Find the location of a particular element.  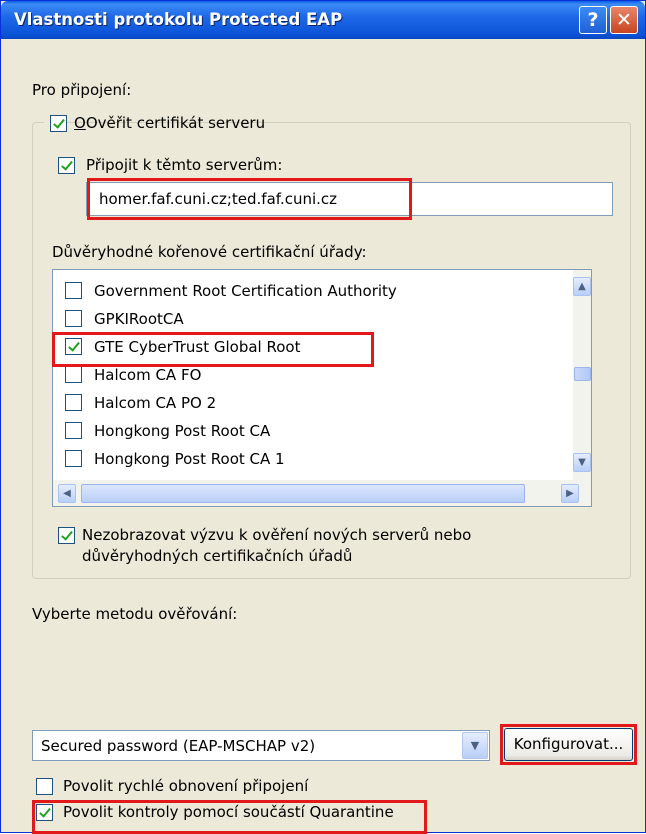

window-title: Vlastnosti protokolu Protected EAP is located at coordinates (178, 19).